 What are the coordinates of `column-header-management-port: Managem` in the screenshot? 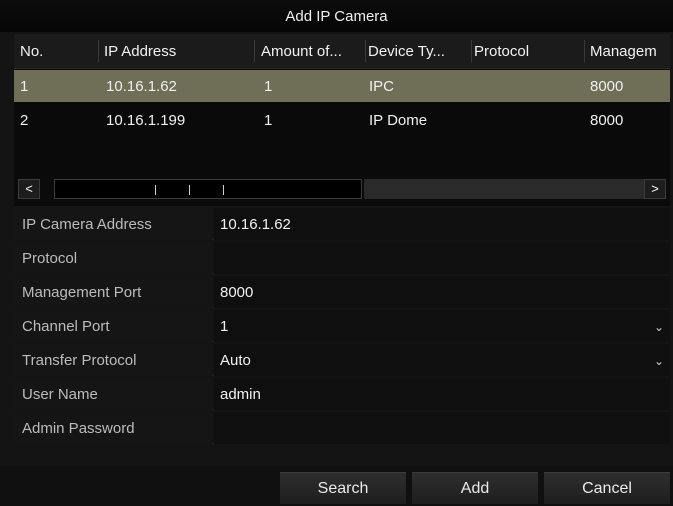 It's located at (630, 51).